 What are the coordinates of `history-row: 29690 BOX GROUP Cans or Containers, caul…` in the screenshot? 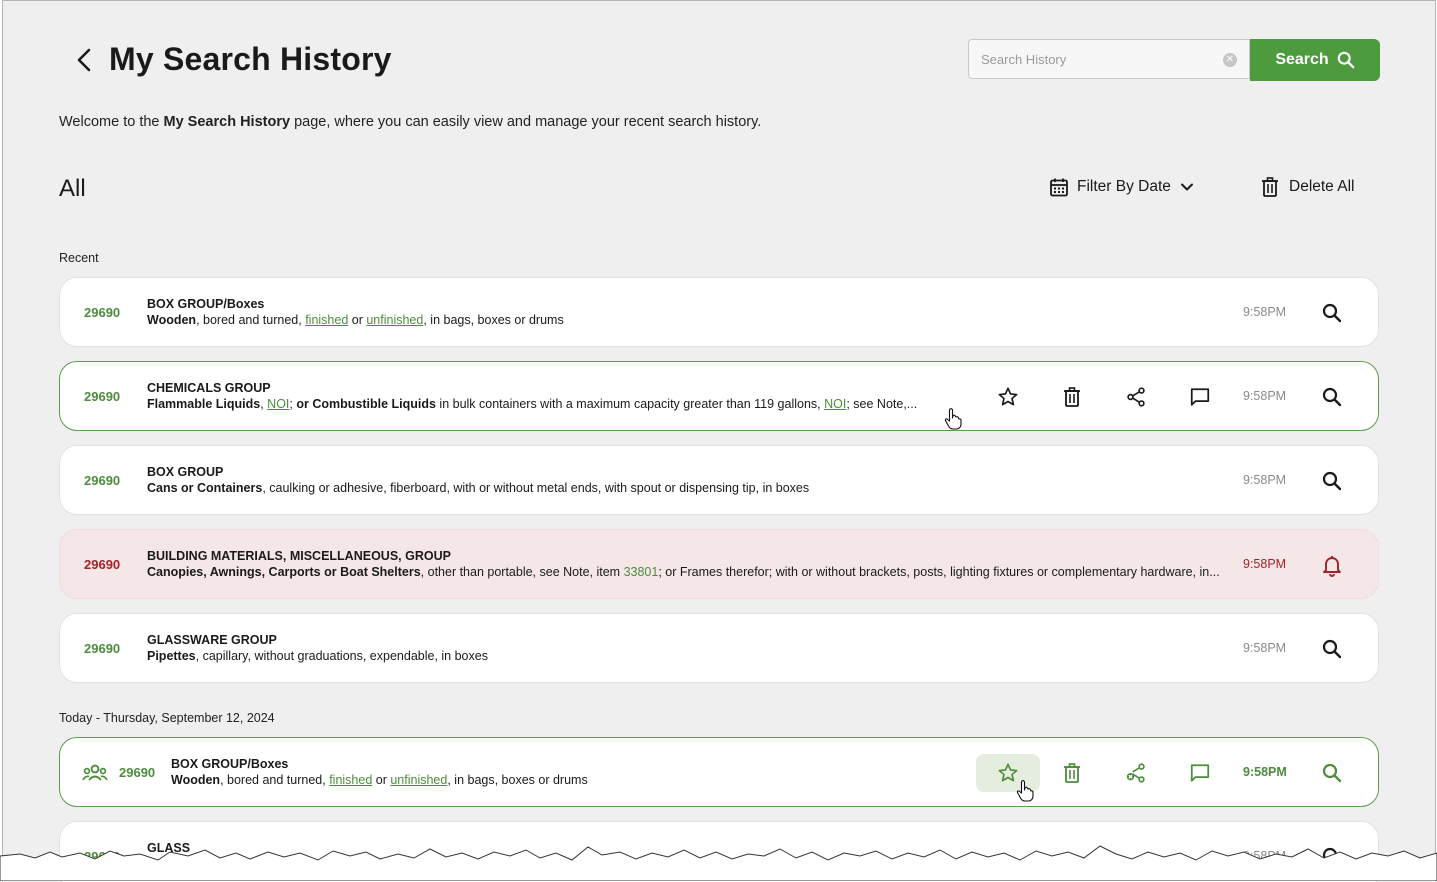 It's located at (719, 480).